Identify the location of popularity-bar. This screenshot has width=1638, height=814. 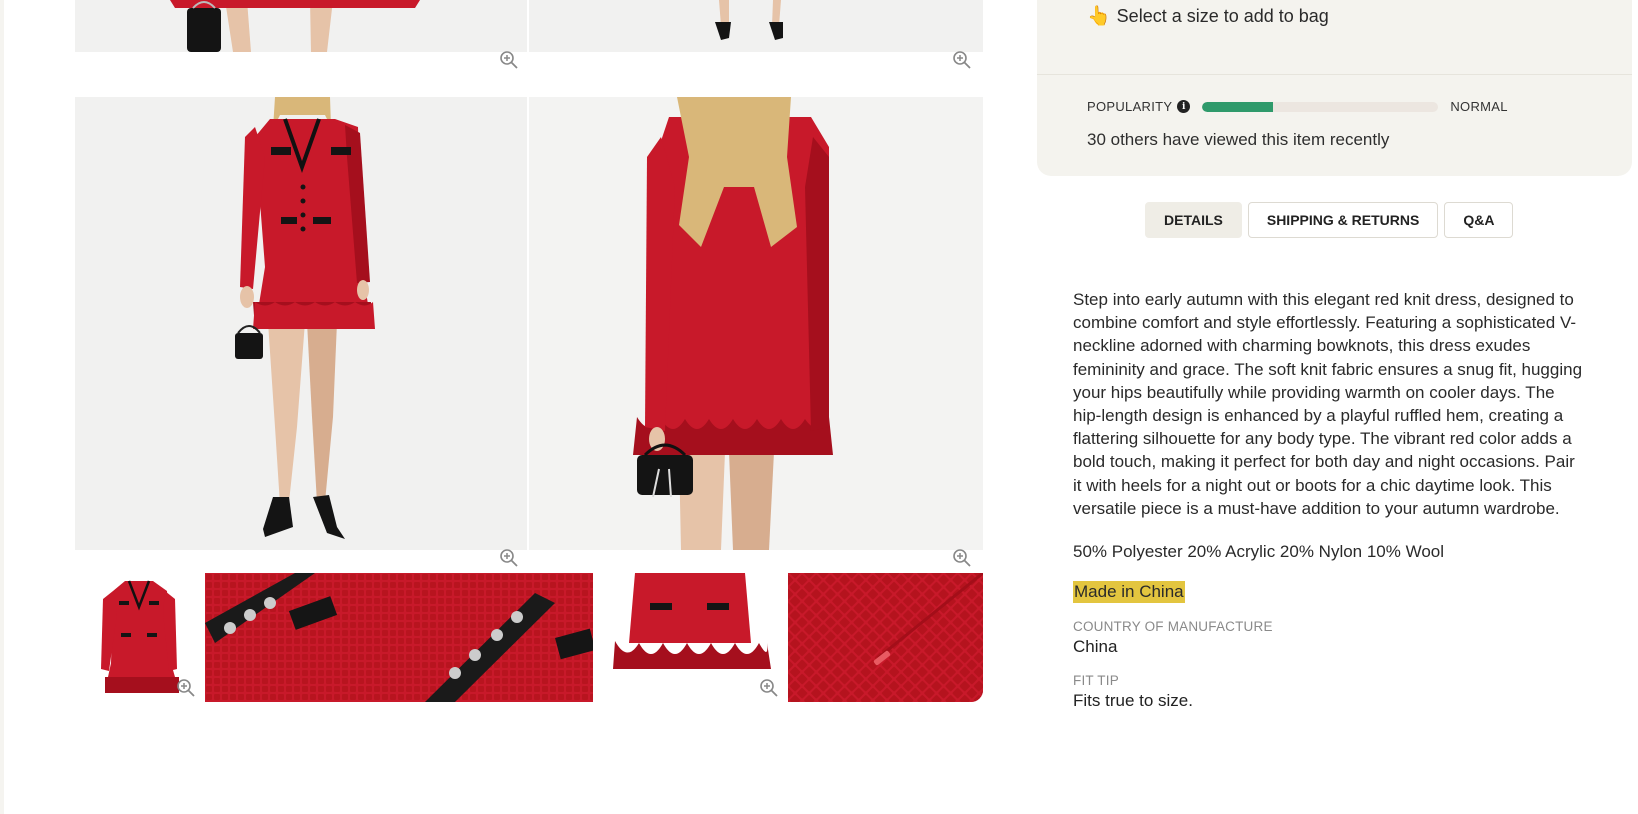
(1320, 106).